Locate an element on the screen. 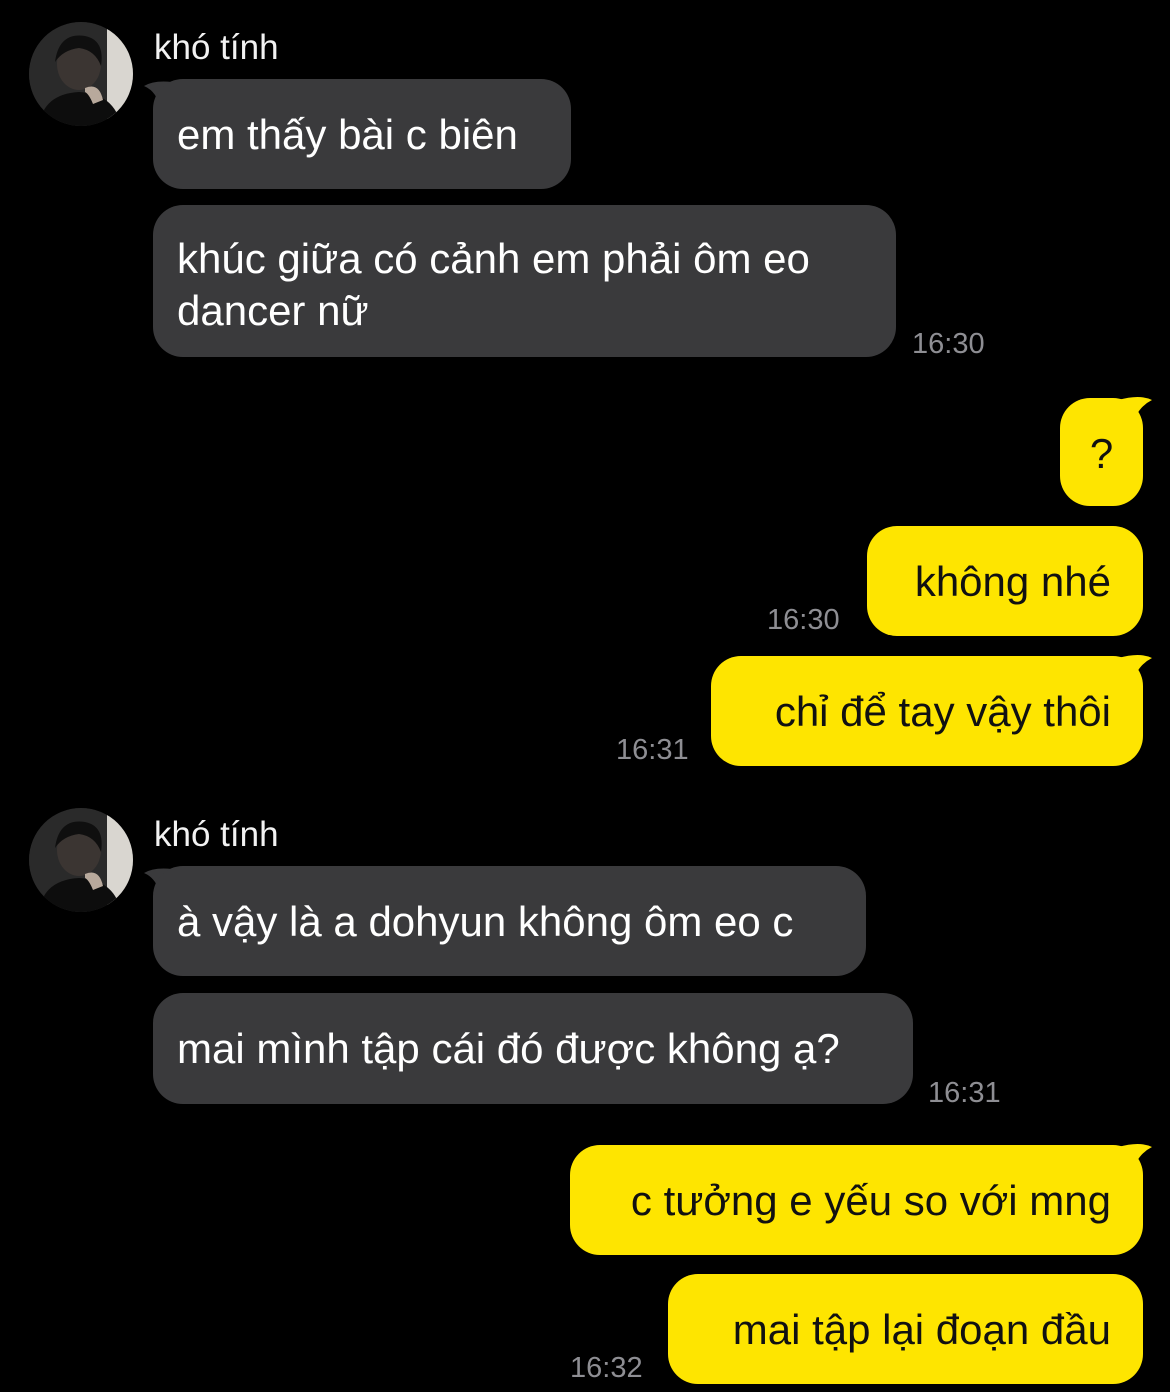  message-timestamp: 16:32 is located at coordinates (606, 1368).